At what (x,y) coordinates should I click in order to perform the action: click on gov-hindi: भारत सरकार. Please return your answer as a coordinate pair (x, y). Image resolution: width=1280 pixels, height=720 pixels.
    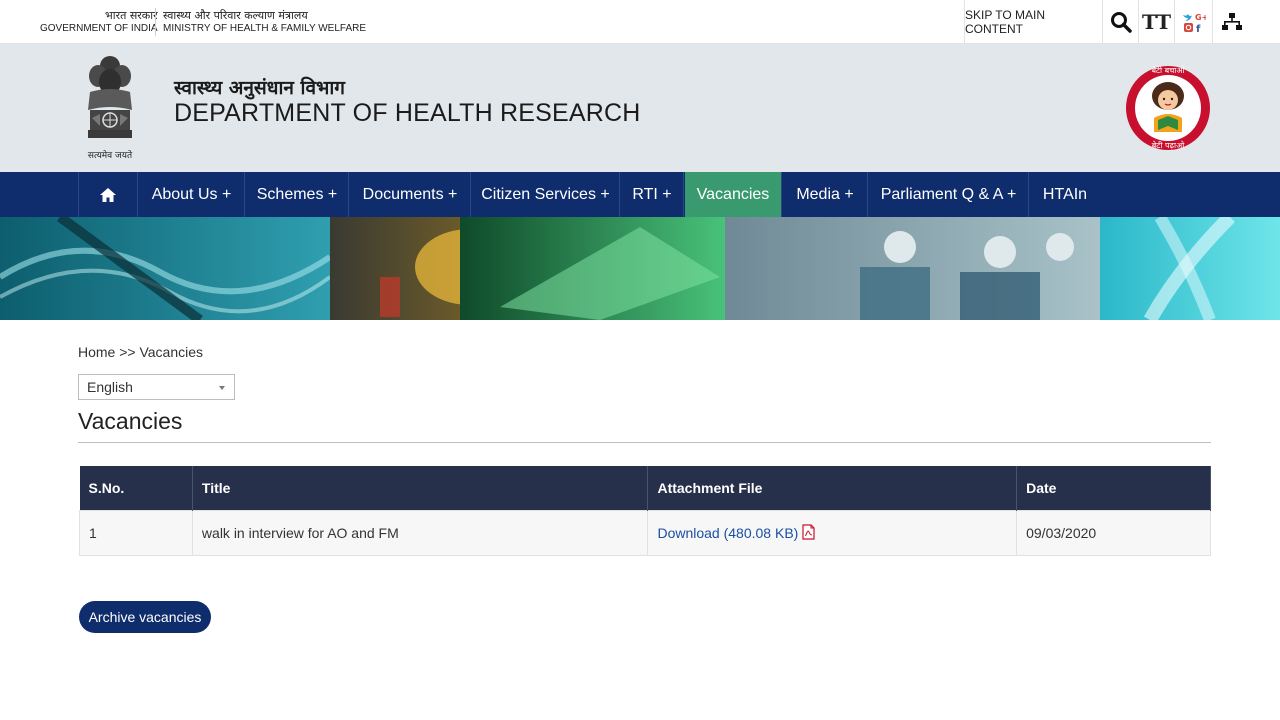
    Looking at the image, I should click on (131, 15).